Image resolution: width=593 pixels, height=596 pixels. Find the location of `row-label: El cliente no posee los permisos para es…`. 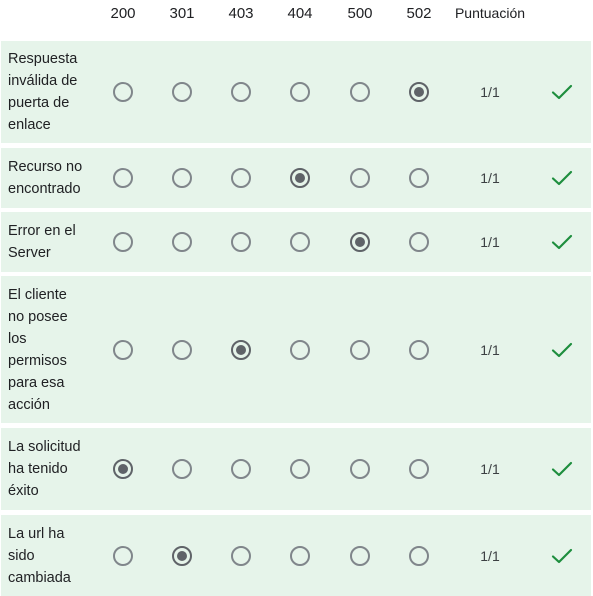

row-label: El cliente no posee los permisos para es… is located at coordinates (38, 350).